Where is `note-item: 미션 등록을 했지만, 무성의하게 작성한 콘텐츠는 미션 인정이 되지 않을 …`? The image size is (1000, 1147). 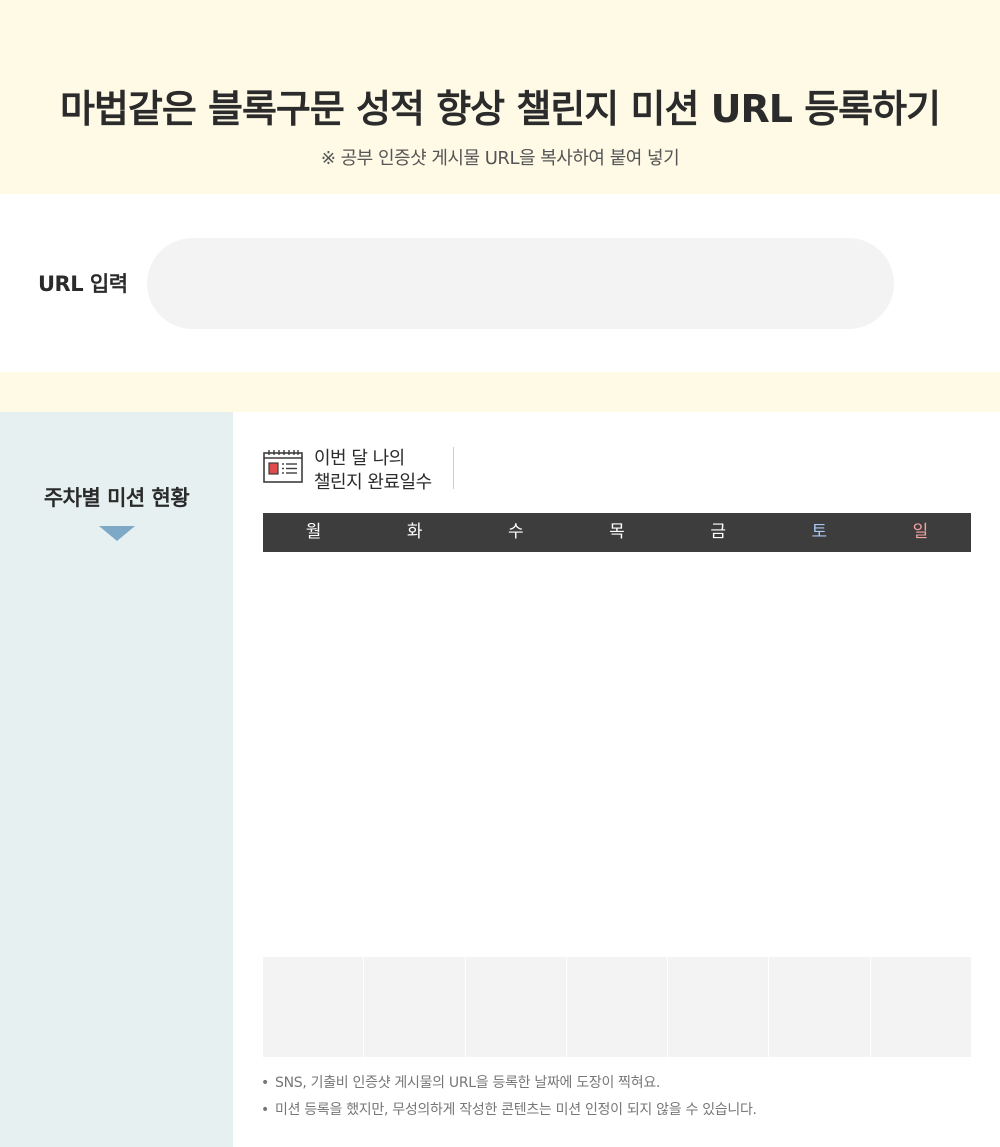 note-item: 미션 등록을 했지만, 무성의하게 작성한 콘텐츠는 미션 인정이 되지 않을 … is located at coordinates (509, 1110).